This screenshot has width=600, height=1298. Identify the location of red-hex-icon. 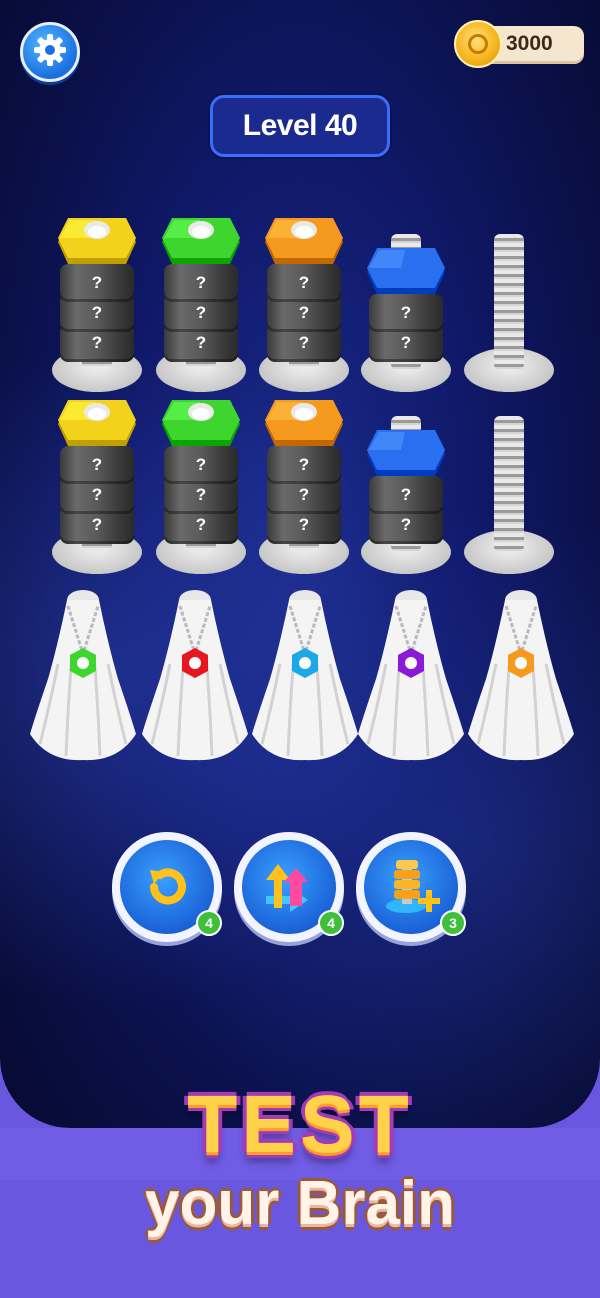
(195, 675).